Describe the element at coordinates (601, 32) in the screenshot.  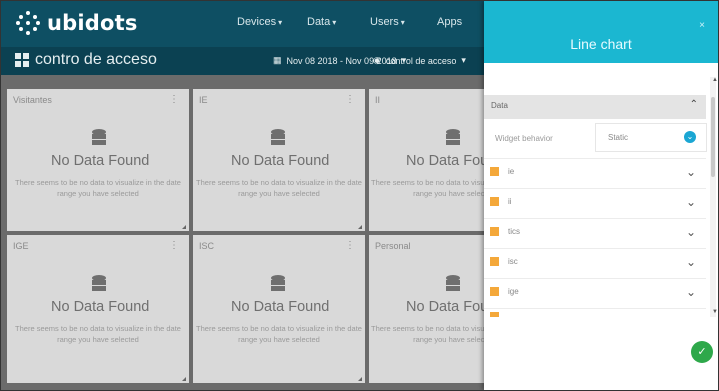
I see `panel-header: Line chart ×` at that location.